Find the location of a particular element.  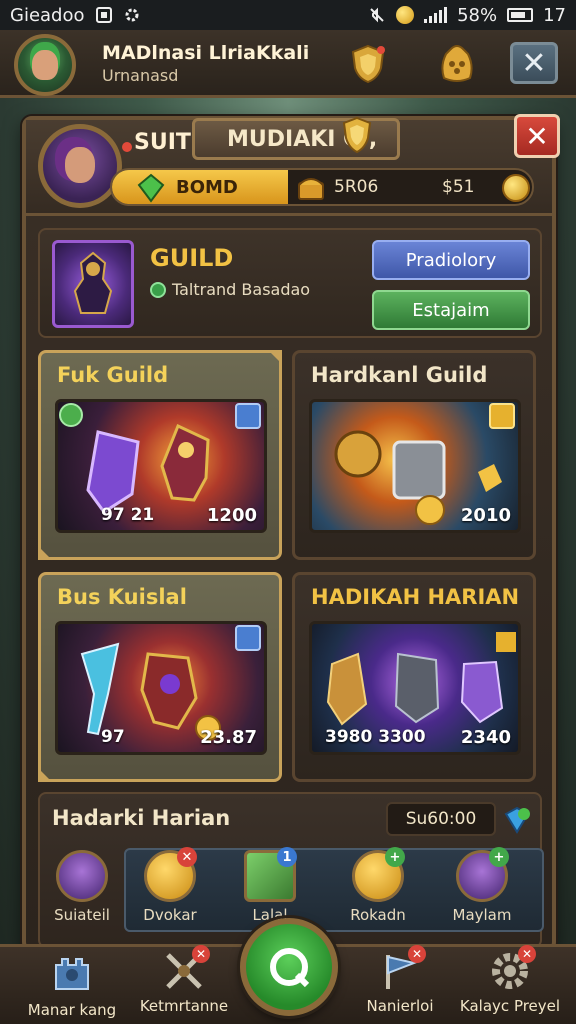

reward-item: 1 Lalal is located at coordinates (270, 885).